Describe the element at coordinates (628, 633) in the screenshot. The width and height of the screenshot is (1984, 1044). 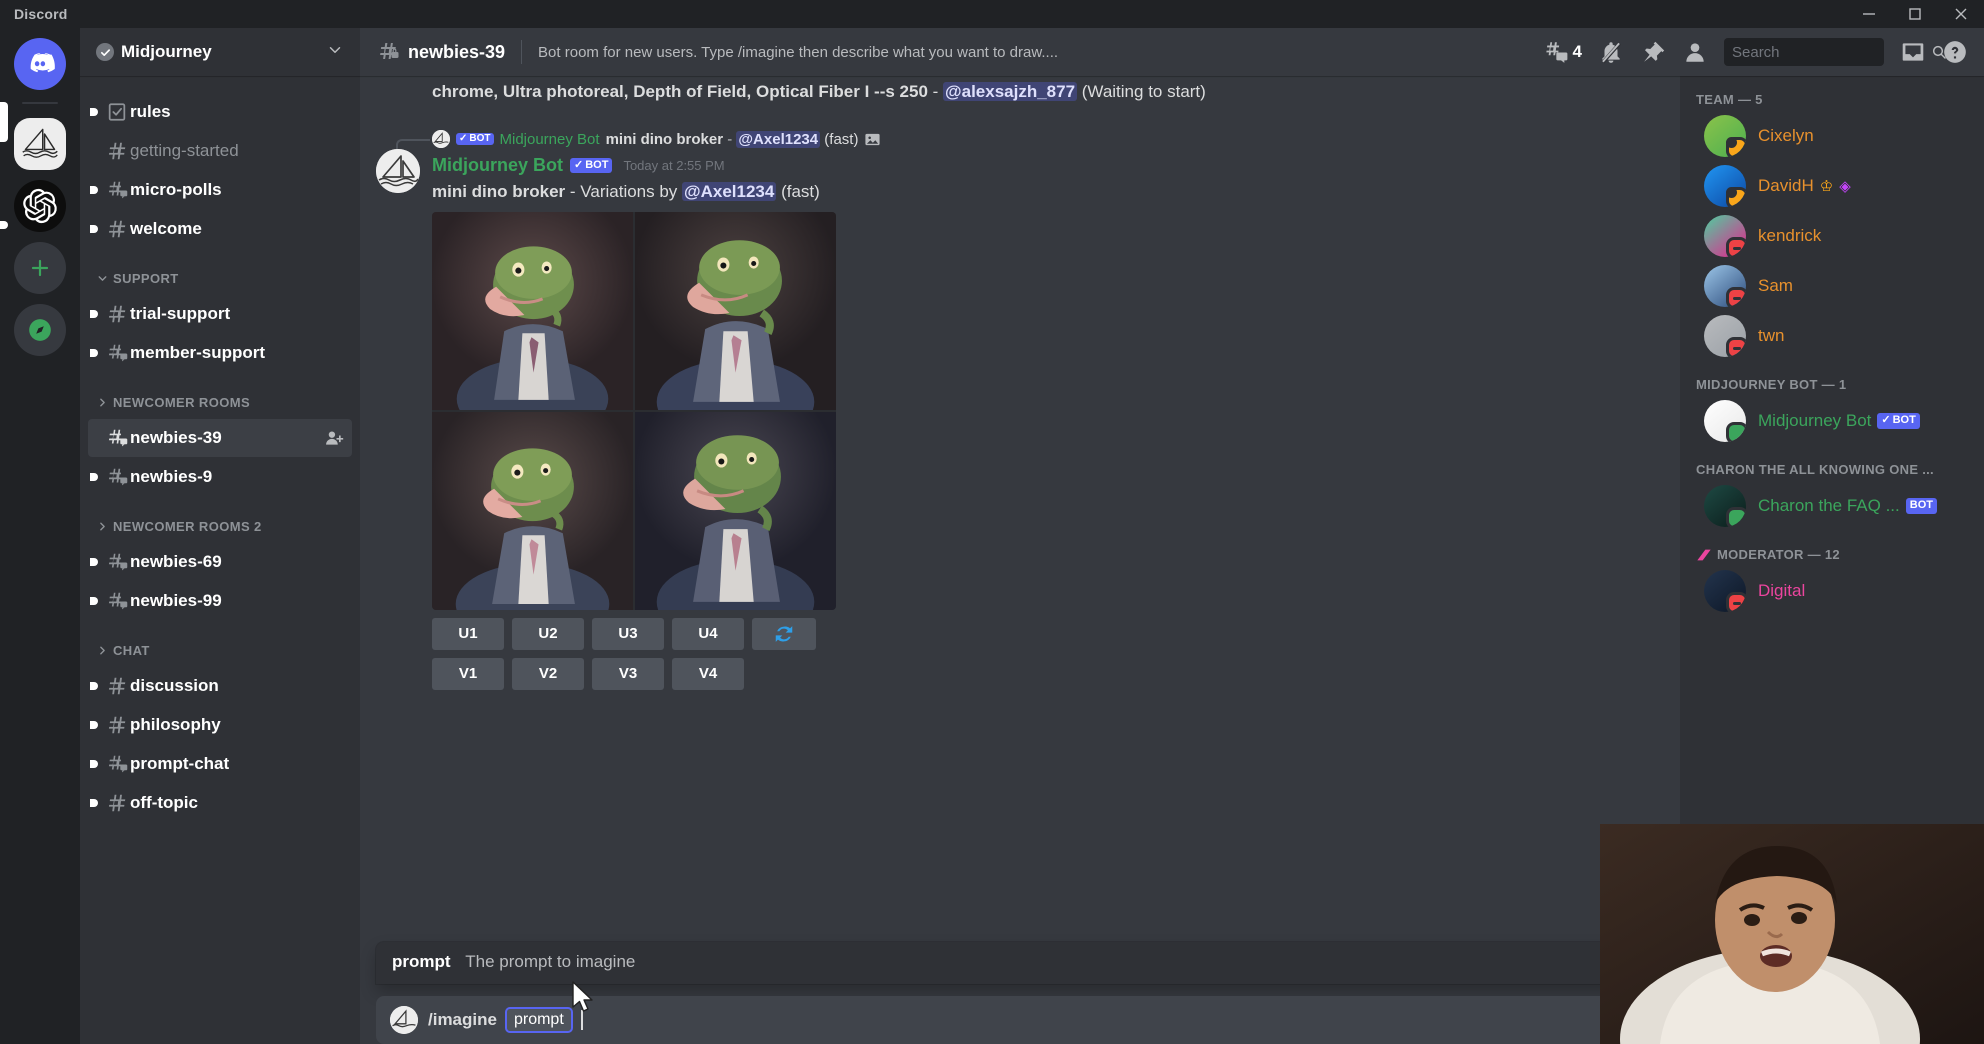
I see `upscale-button-u3: U3` at that location.